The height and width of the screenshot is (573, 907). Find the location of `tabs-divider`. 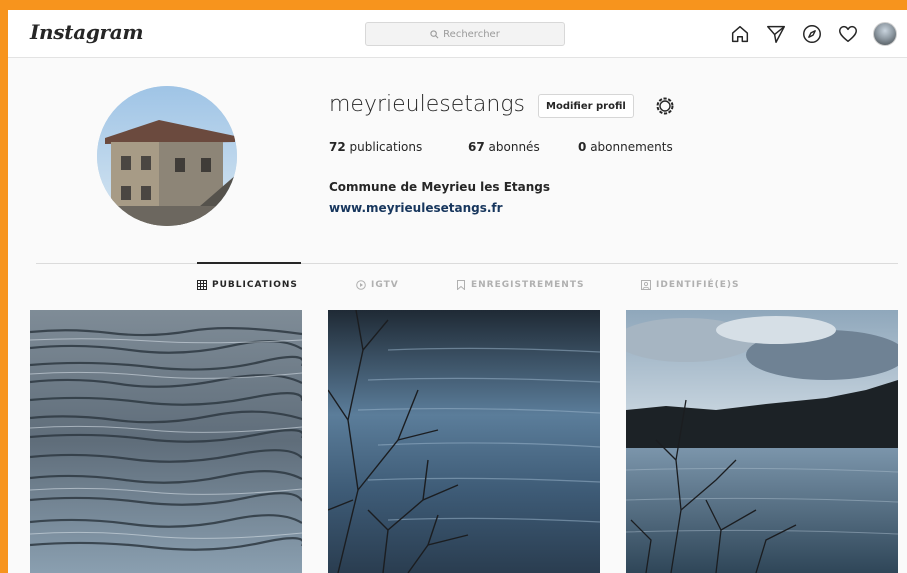

tabs-divider is located at coordinates (467, 263).